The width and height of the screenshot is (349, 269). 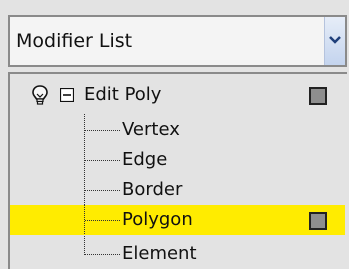 What do you see at coordinates (102, 220) in the screenshot?
I see `selected-row-connector` at bounding box center [102, 220].